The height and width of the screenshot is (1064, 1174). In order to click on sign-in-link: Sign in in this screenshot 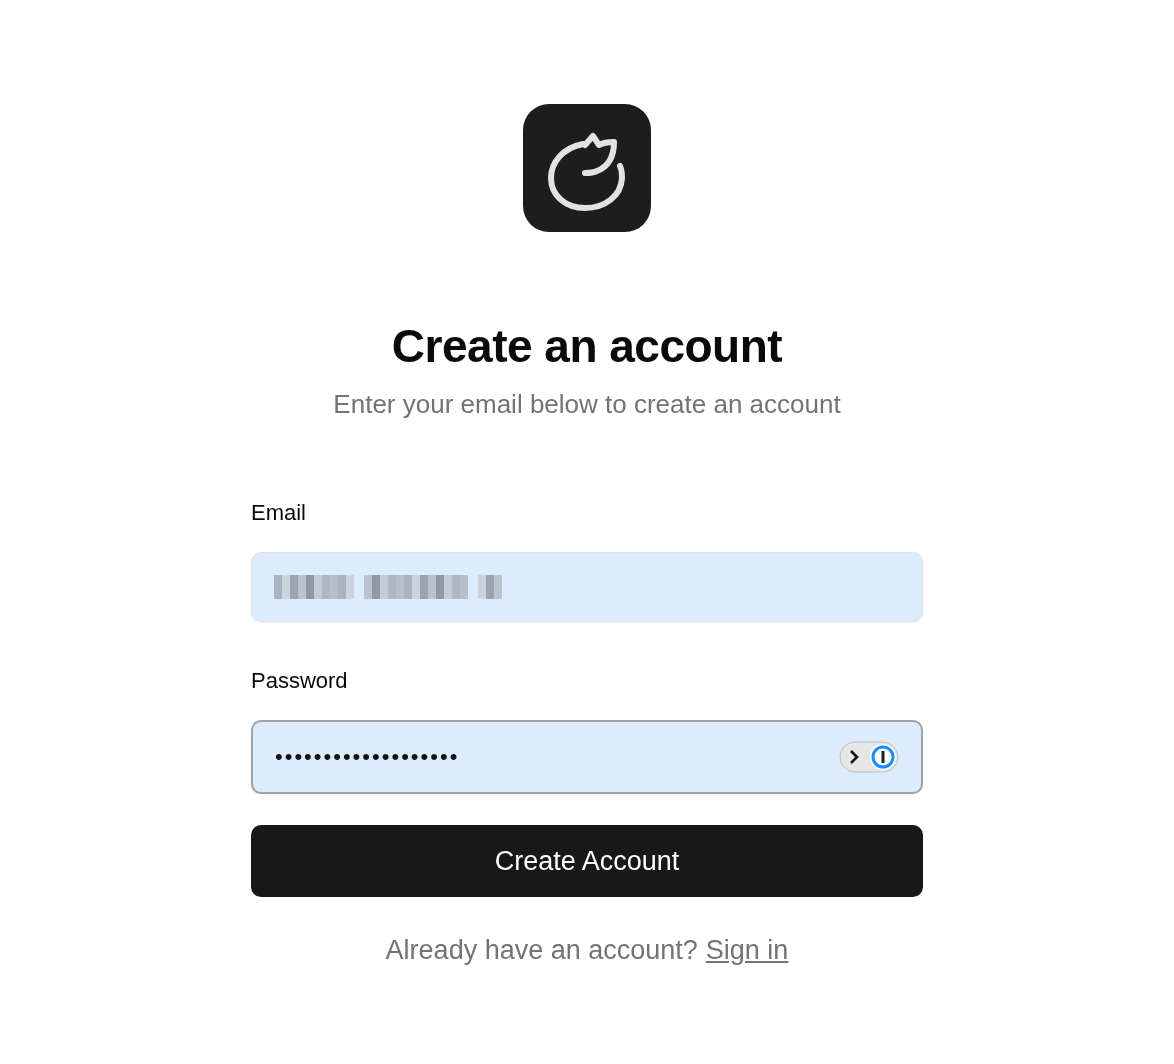, I will do `click(747, 950)`.